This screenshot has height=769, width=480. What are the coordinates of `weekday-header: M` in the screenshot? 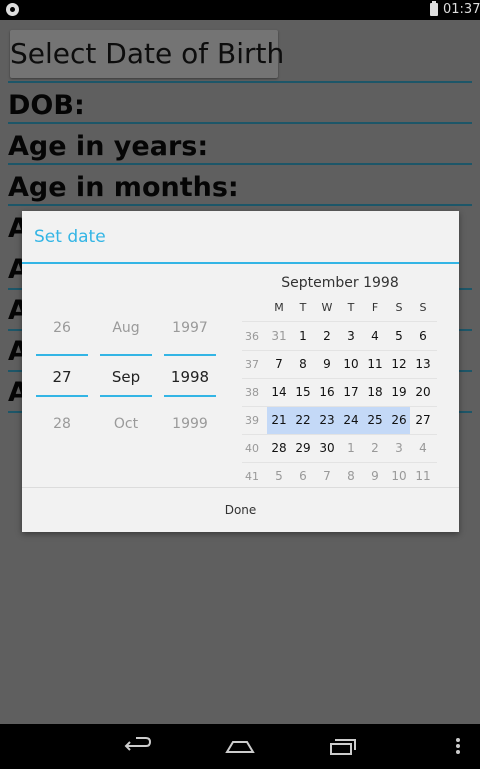 It's located at (279, 307).